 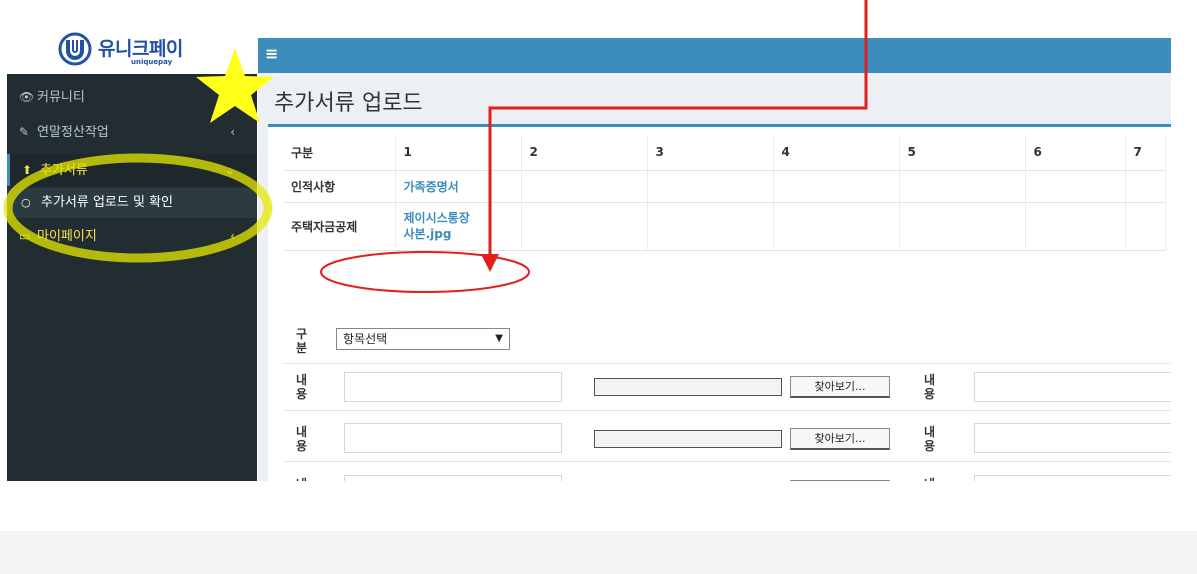 What do you see at coordinates (235, 85) in the screenshot?
I see `star-annotation-icon` at bounding box center [235, 85].